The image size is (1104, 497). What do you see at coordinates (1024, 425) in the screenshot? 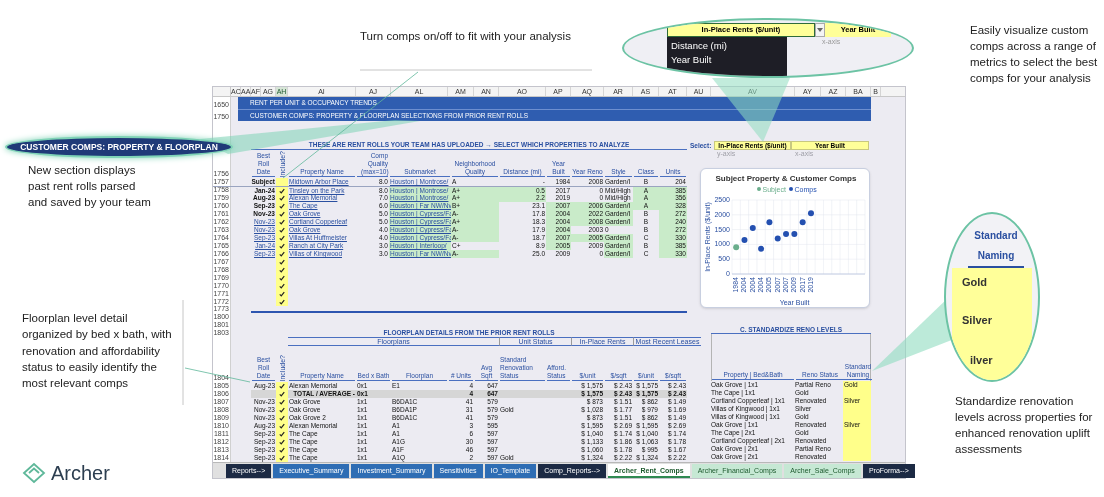
I see `callout-text: Standardize renovation levels across properties for enhanced renovation uplift assessments` at bounding box center [1024, 425].